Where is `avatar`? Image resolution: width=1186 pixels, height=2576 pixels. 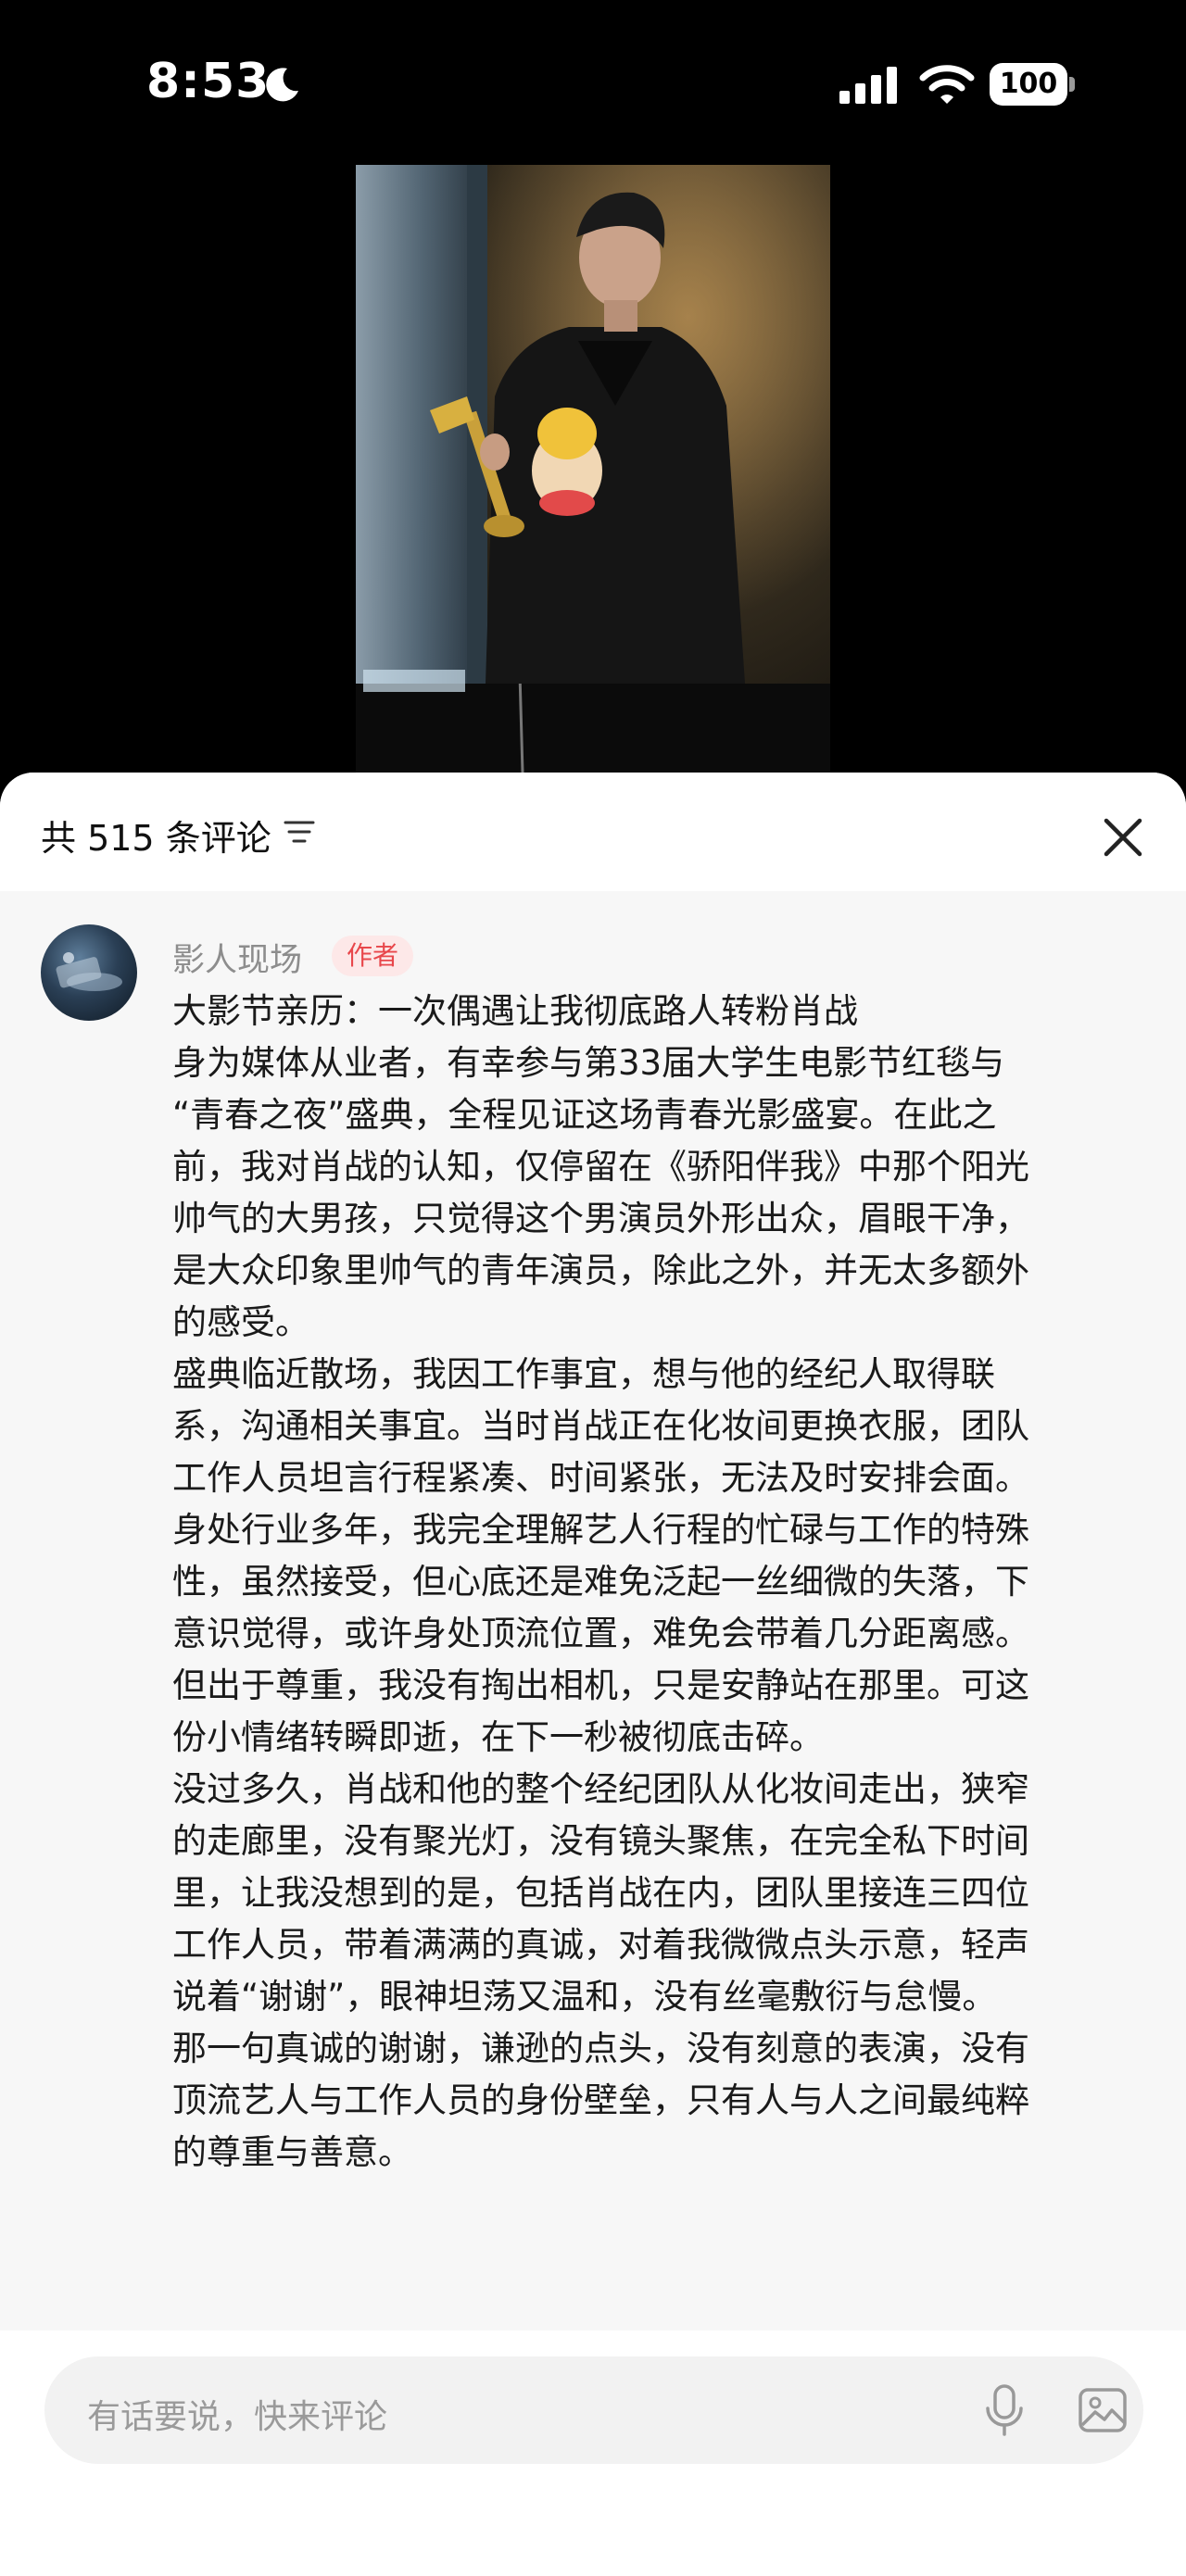 avatar is located at coordinates (89, 972).